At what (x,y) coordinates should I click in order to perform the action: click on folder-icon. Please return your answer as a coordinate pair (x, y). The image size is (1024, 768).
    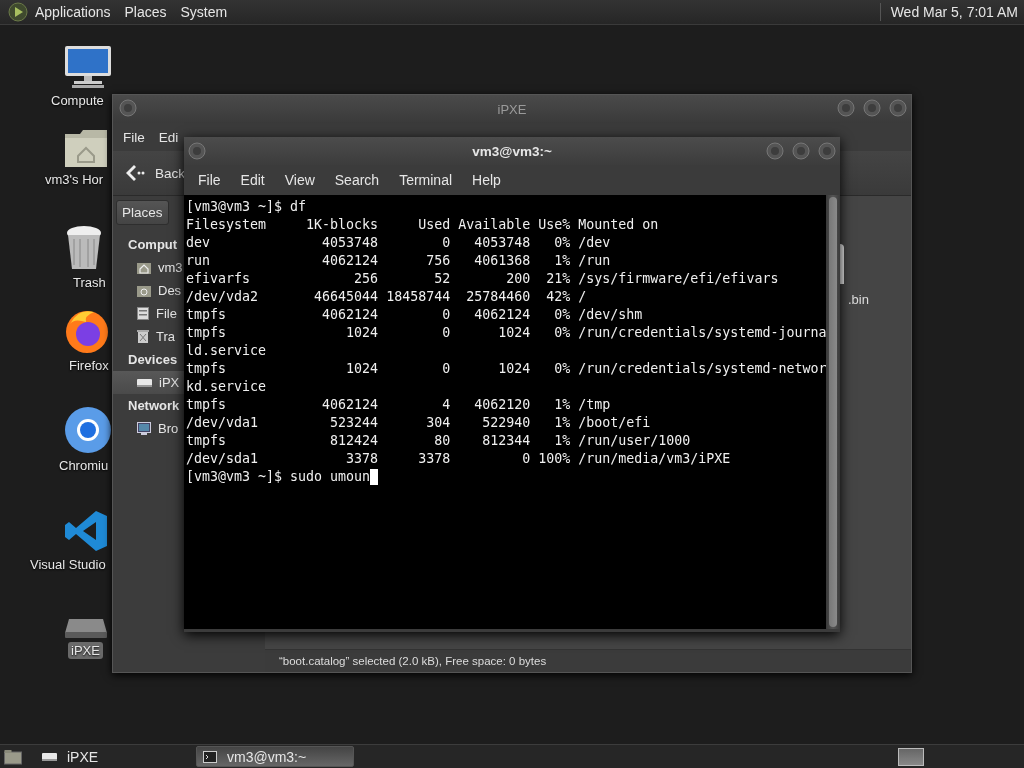
    Looking at the image, I should click on (144, 290).